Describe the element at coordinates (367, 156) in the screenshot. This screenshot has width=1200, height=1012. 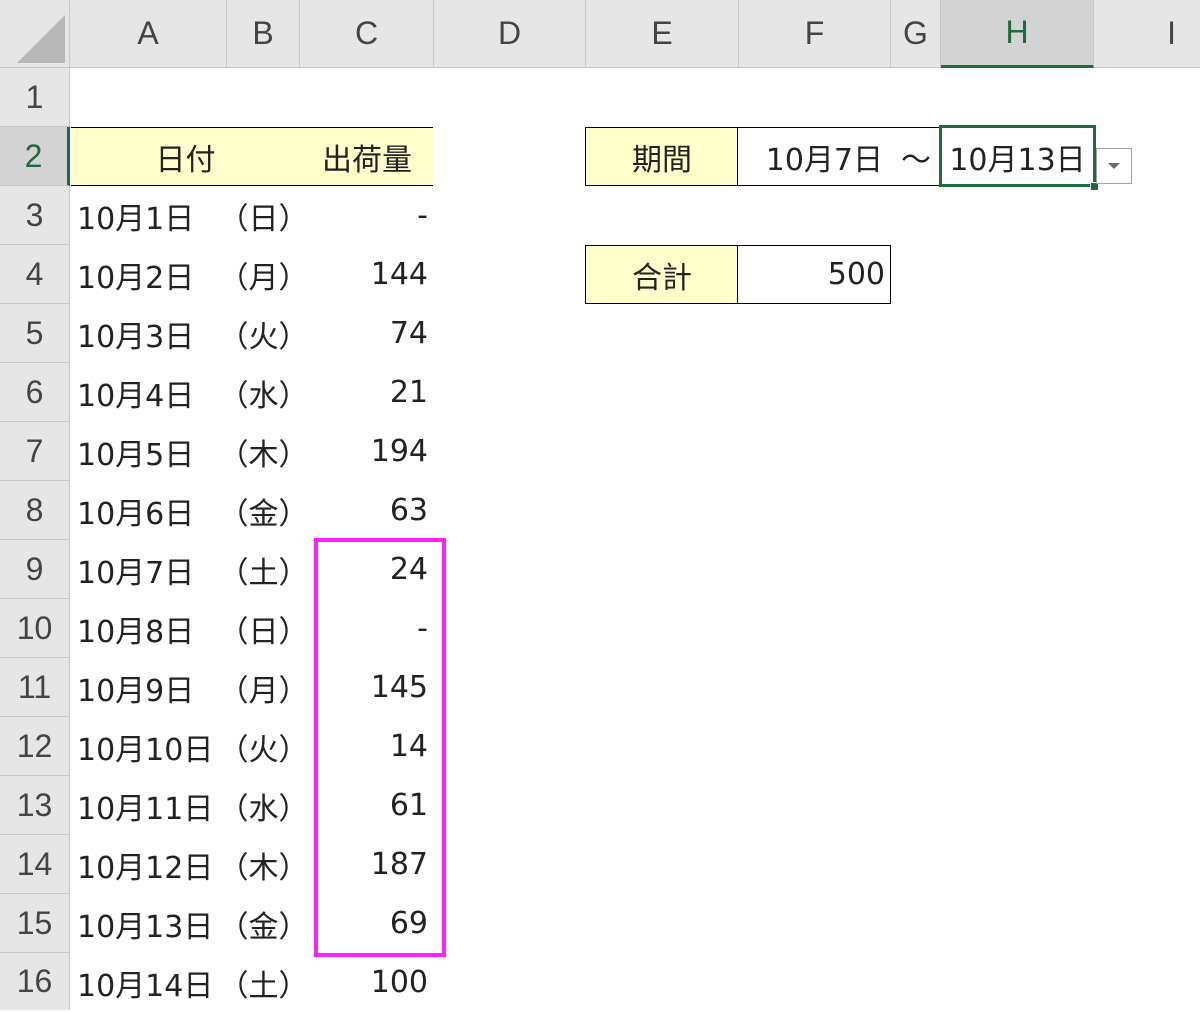
I see `quantity-column-header: 出荷量` at that location.